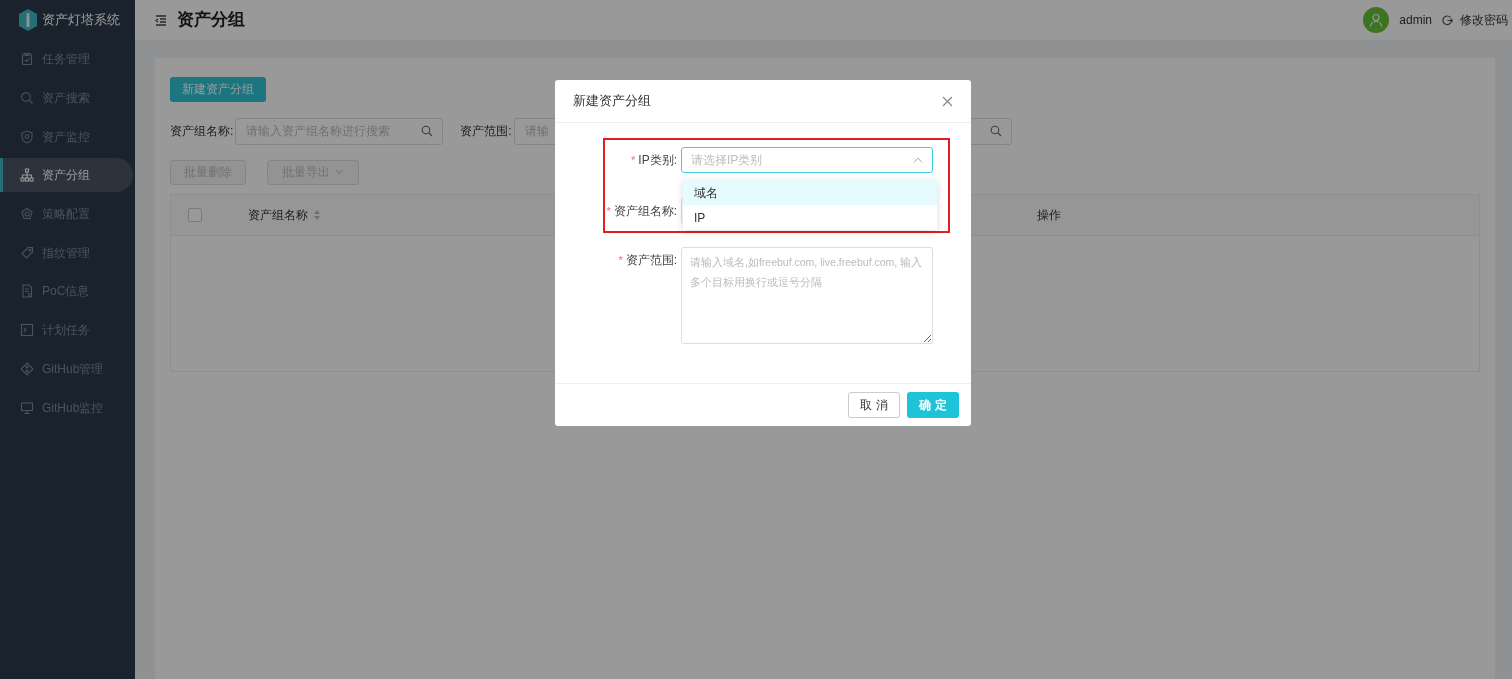  What do you see at coordinates (27, 368) in the screenshot?
I see `diamond-icon` at bounding box center [27, 368].